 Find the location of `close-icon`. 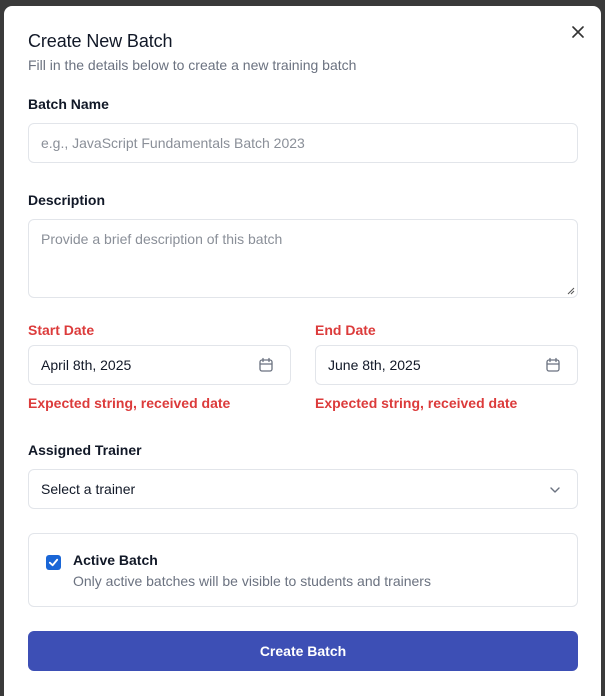

close-icon is located at coordinates (578, 32).